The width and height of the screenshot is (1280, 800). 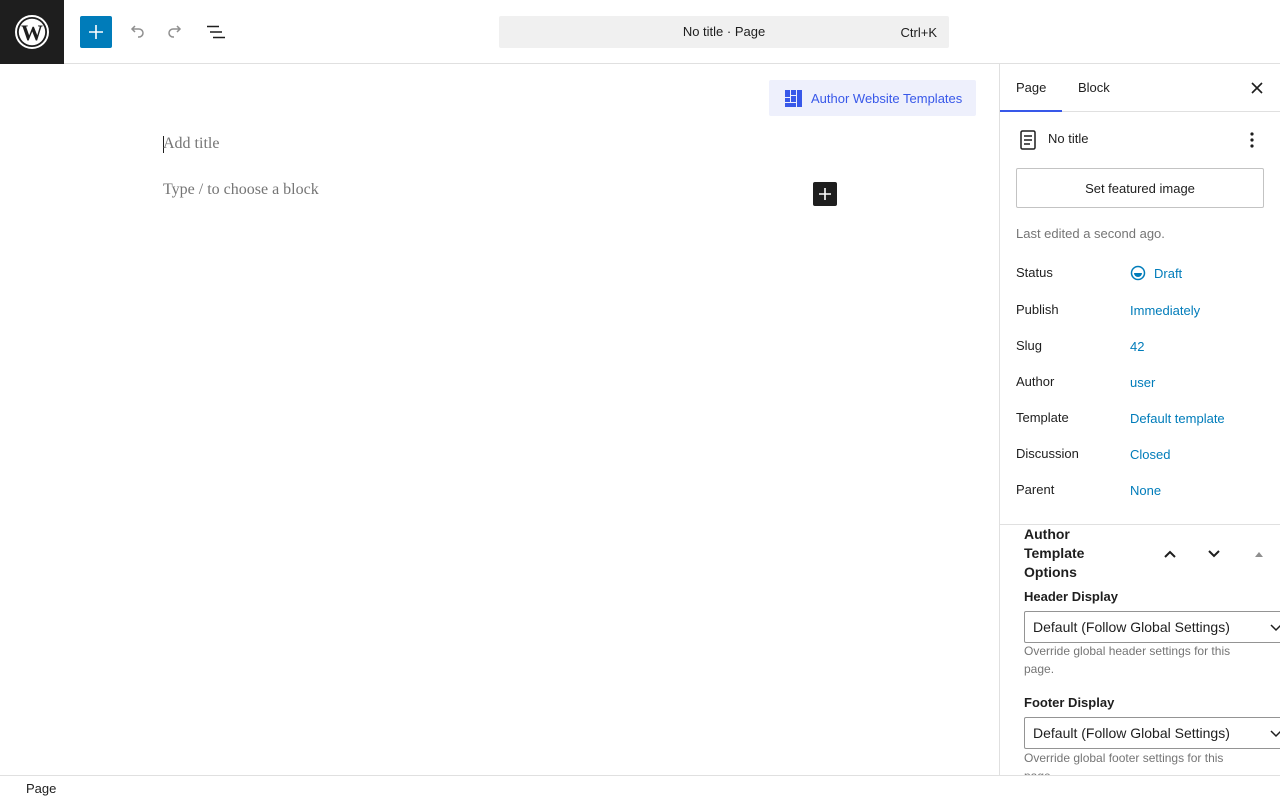 What do you see at coordinates (1137, 346) in the screenshot?
I see `slug-value-link: 42` at bounding box center [1137, 346].